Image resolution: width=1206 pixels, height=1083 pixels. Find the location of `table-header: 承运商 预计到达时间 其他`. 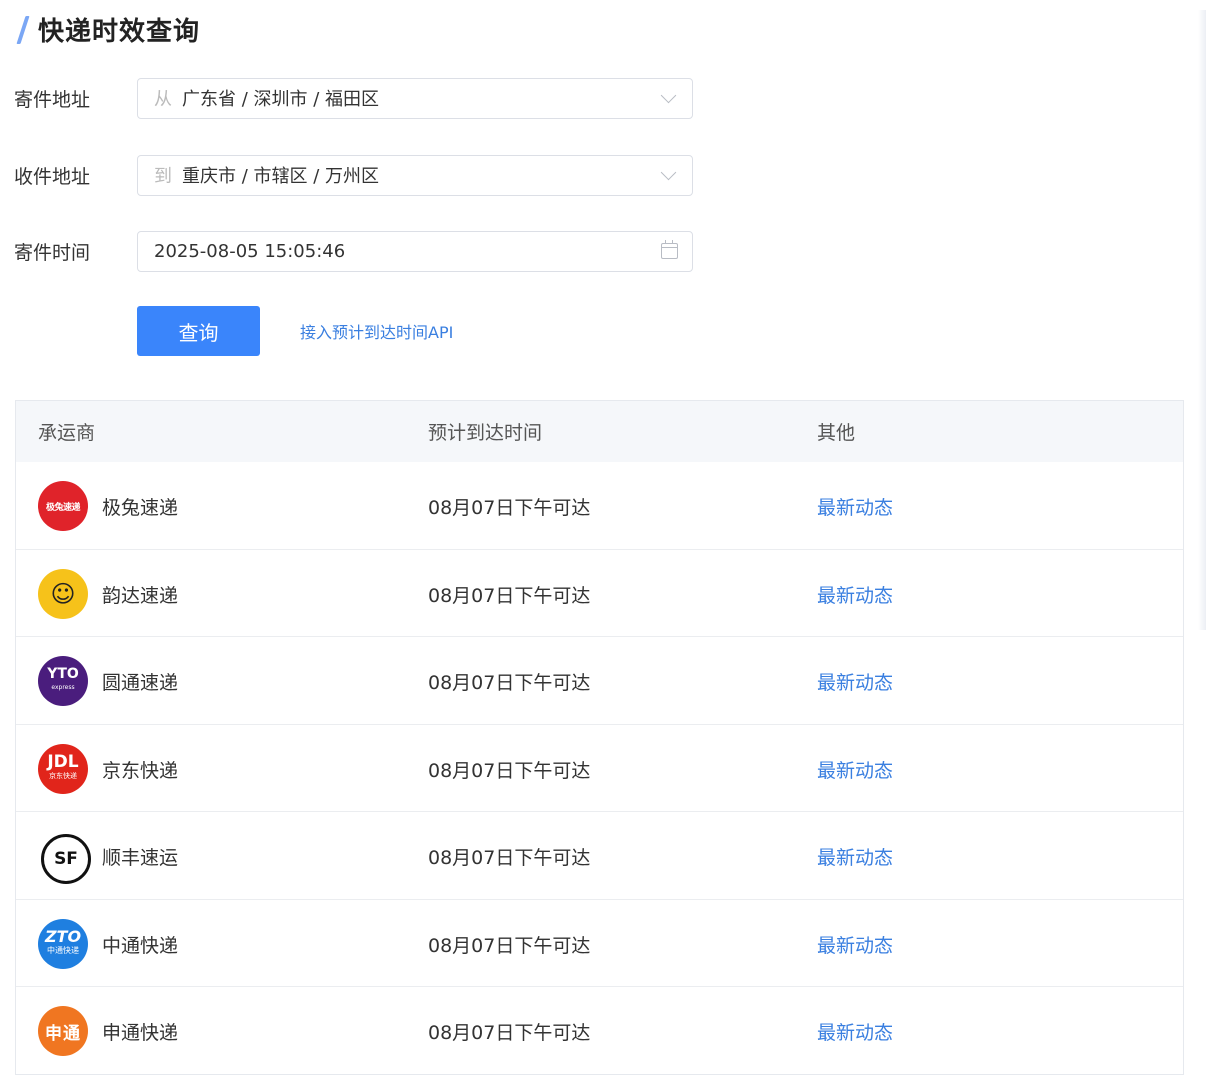

table-header: 承运商 预计到达时间 其他 is located at coordinates (599, 431).